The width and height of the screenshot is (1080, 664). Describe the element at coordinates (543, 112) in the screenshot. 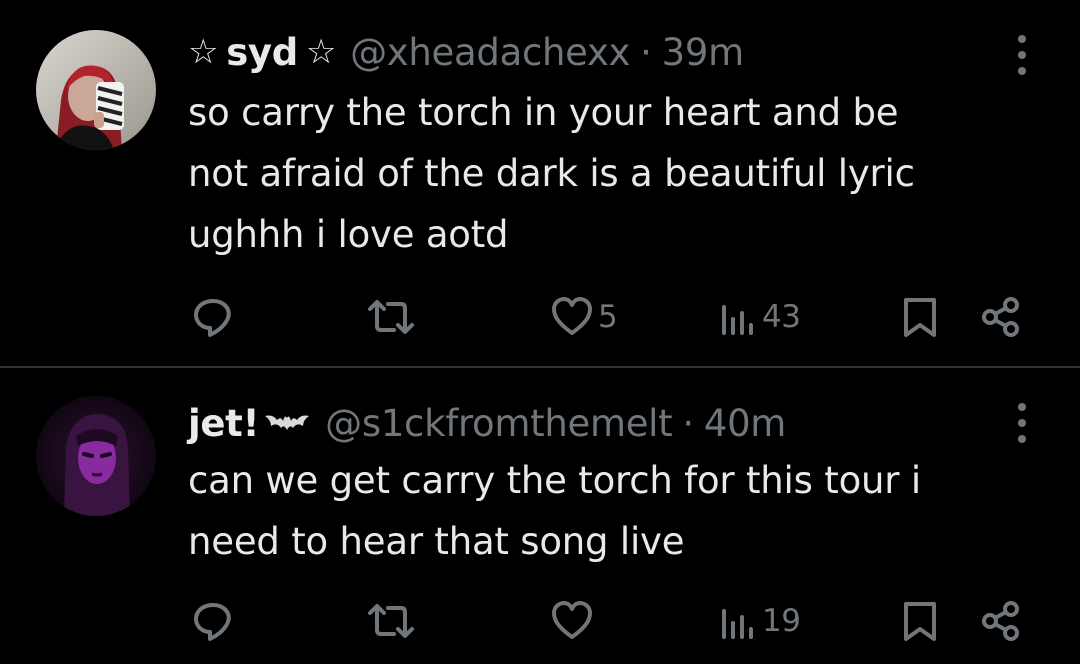

I see `post-text-line: so carry the torch in your heart and be` at that location.